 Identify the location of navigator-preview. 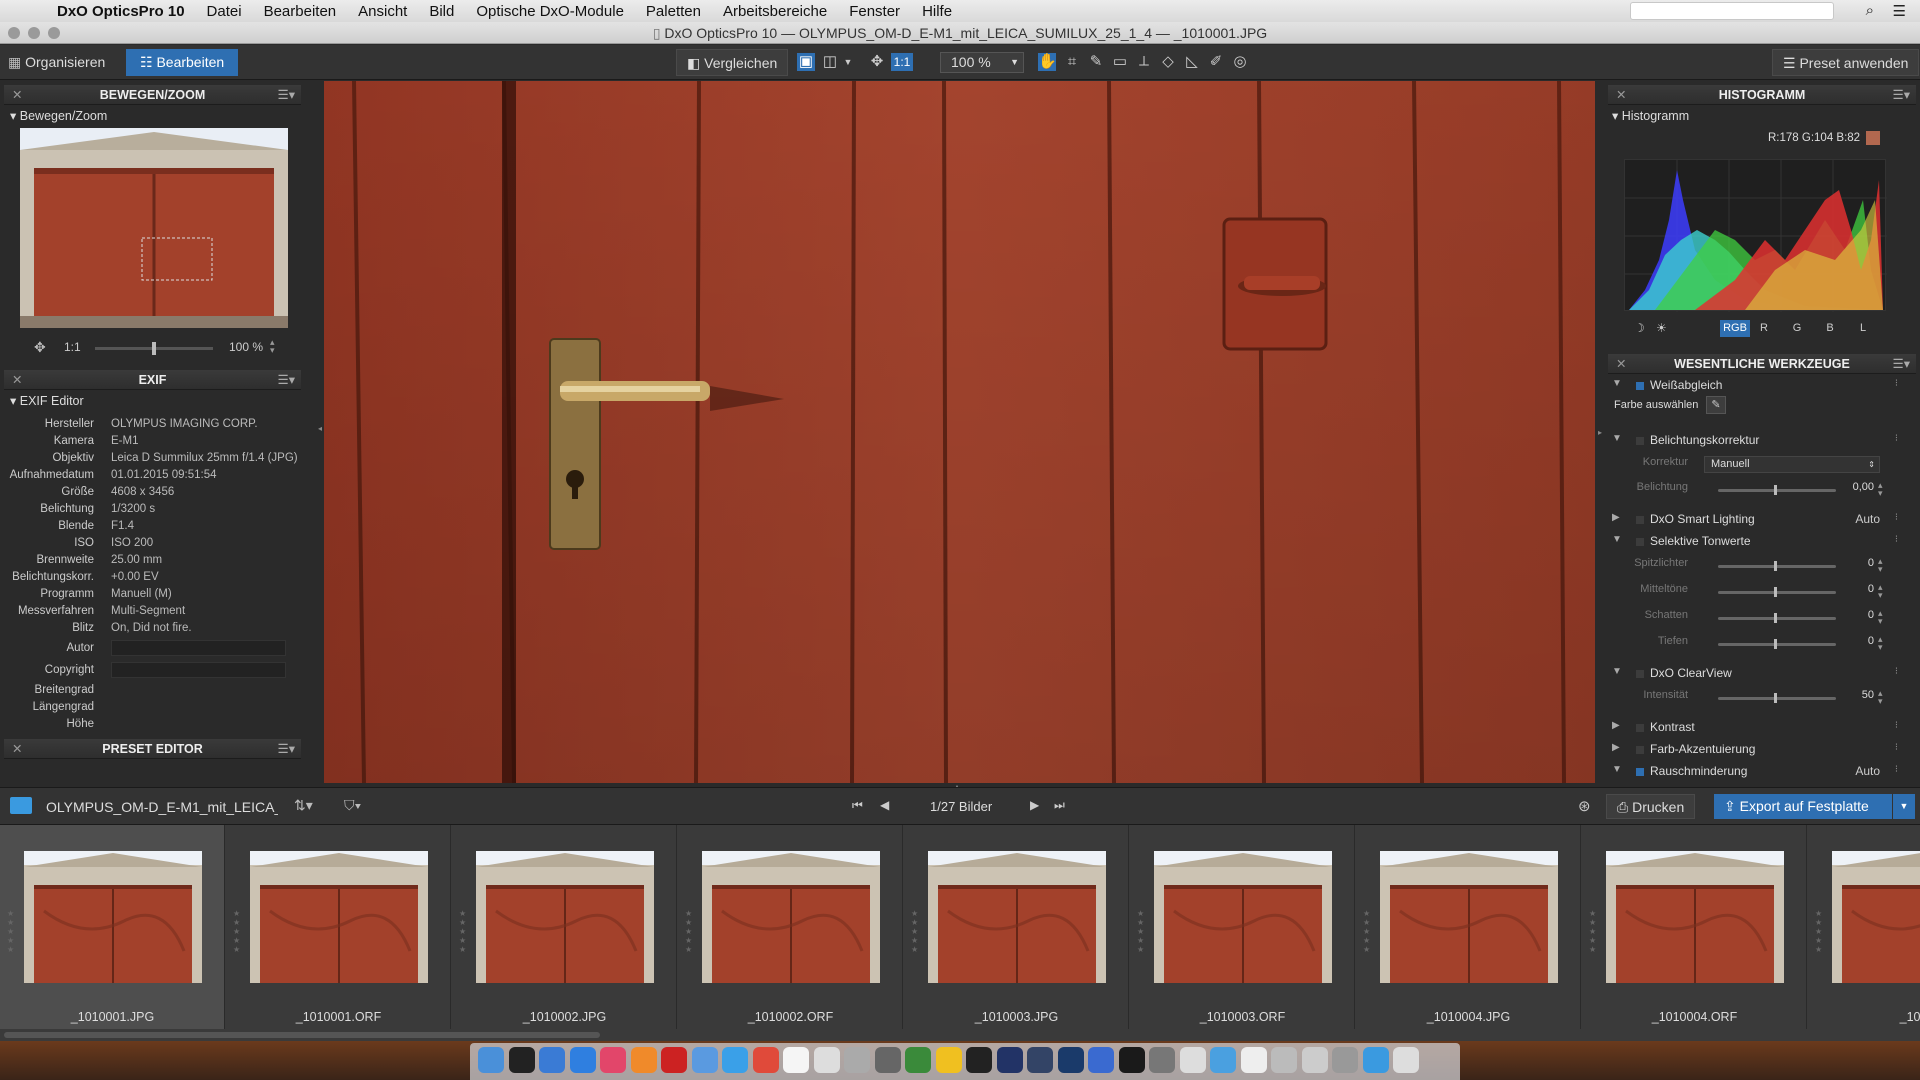
(154, 228).